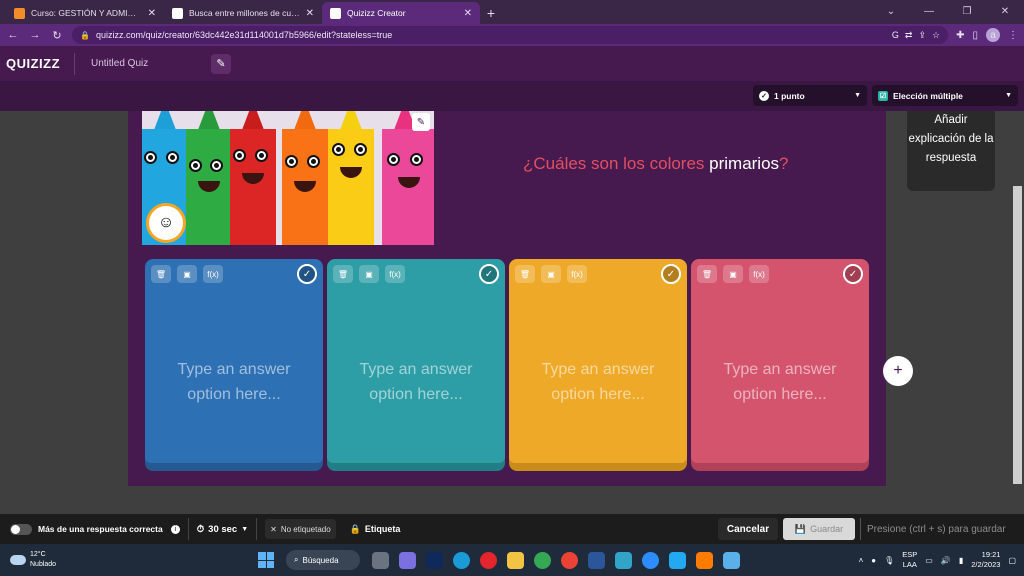  I want to click on weather-widget: 12°C Nublado, so click(125, 560).